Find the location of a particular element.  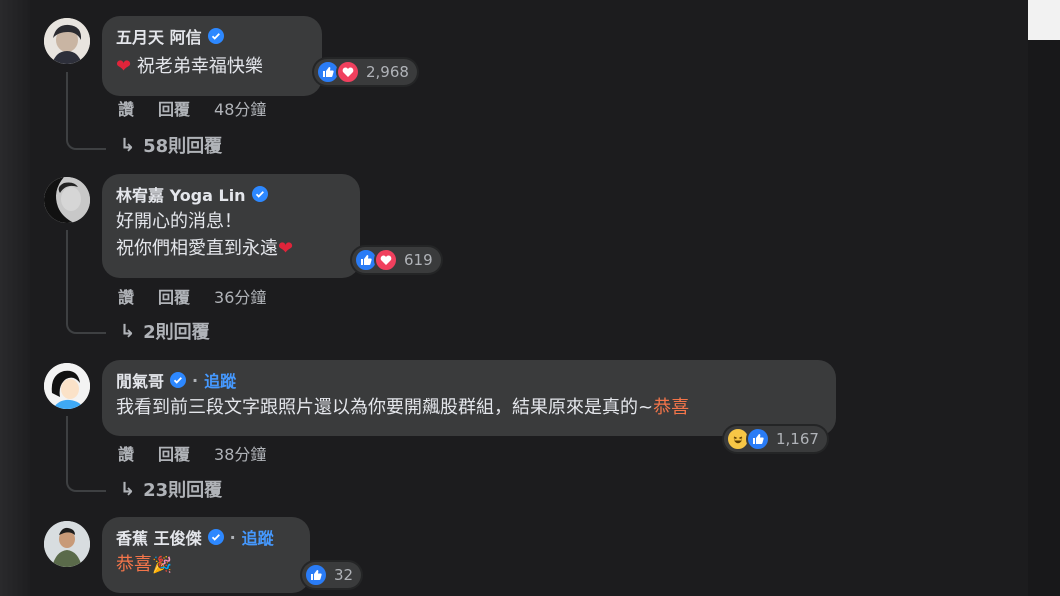

comment-text-line: 好開心的消息！ is located at coordinates (179, 221).